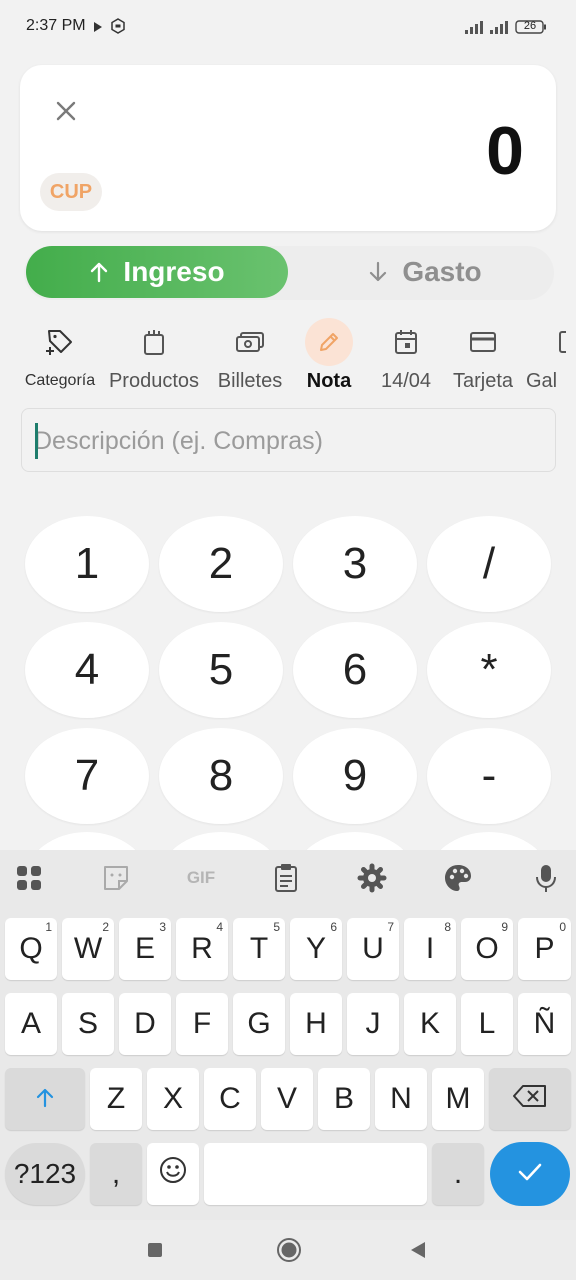  Describe the element at coordinates (288, 28) in the screenshot. I see `status-bar: 2:37 PM 26` at that location.